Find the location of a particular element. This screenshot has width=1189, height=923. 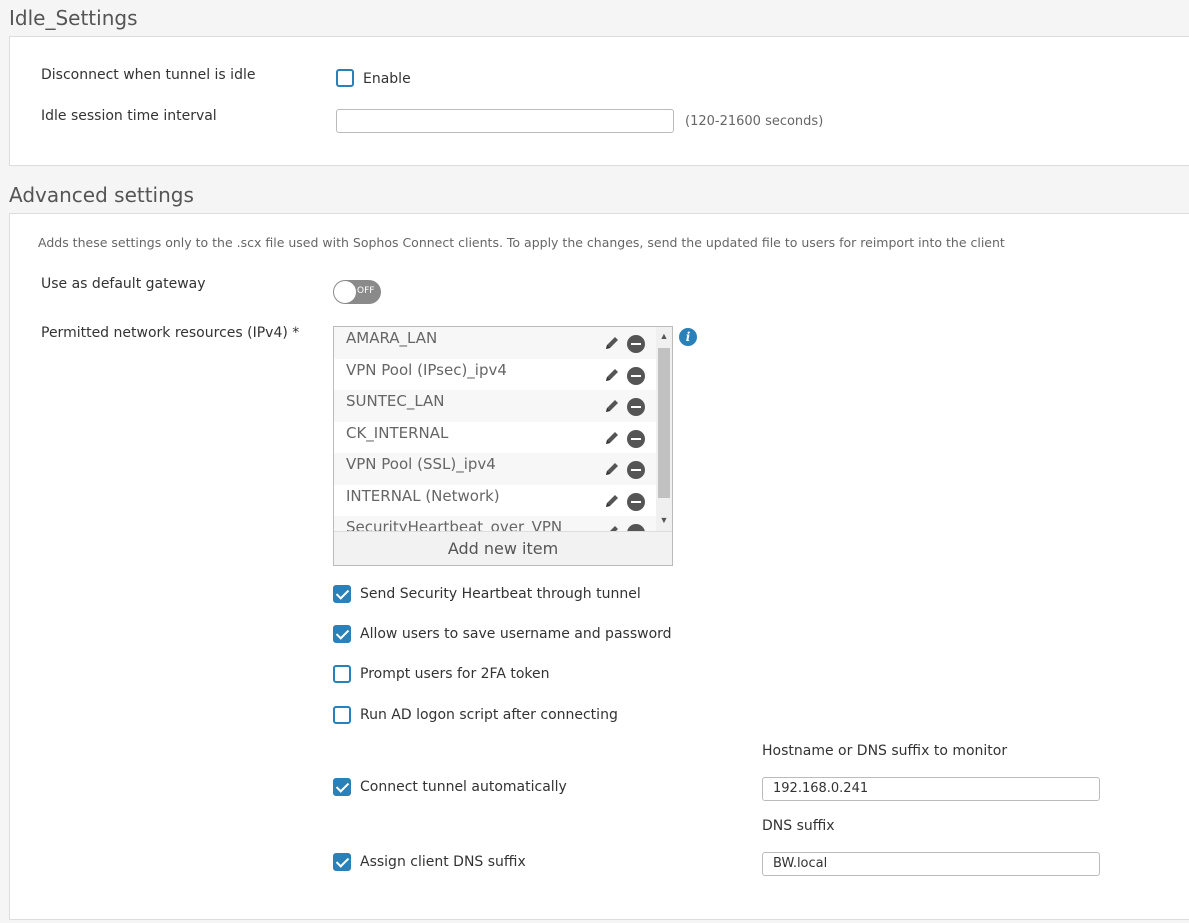

idle-settings-panel is located at coordinates (599, 101).